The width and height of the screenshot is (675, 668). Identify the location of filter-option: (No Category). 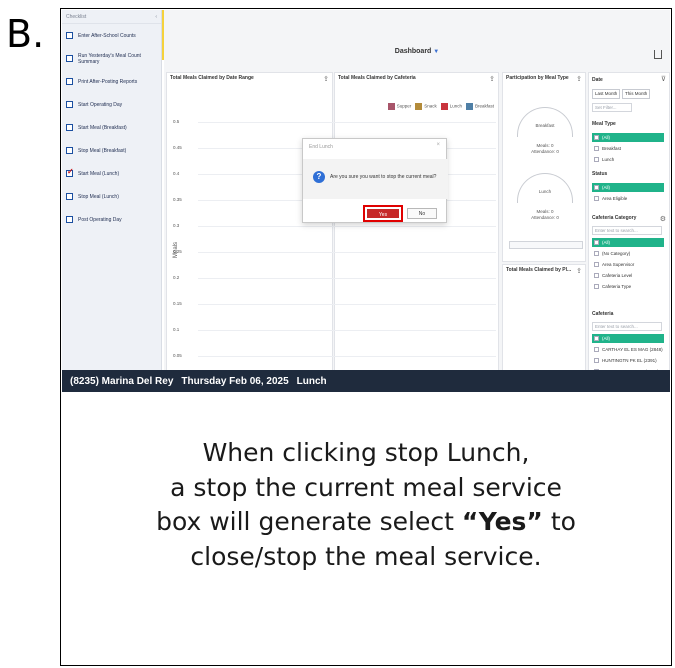
(628, 253).